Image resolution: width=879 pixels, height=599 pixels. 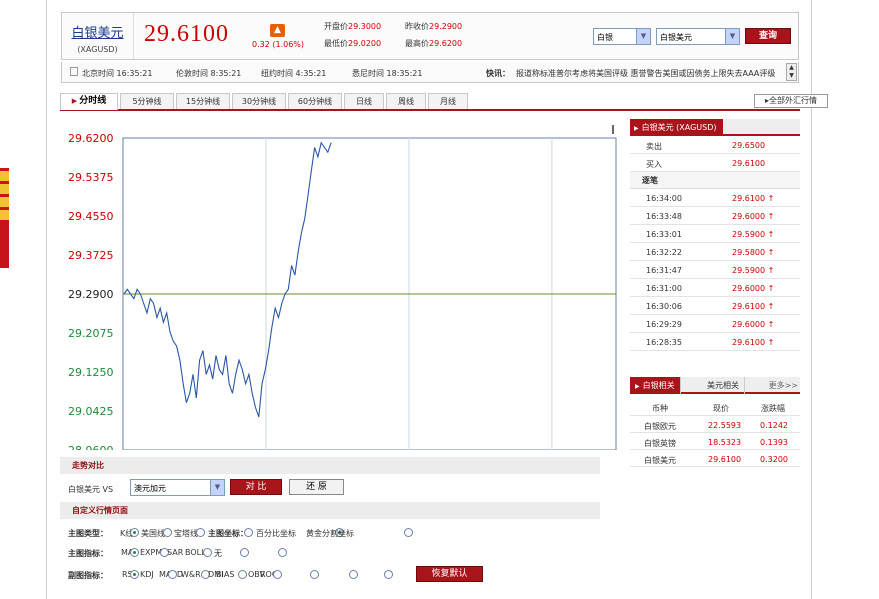 What do you see at coordinates (97, 49) in the screenshot?
I see `instrument-code: (XAGUSD)` at bounding box center [97, 49].